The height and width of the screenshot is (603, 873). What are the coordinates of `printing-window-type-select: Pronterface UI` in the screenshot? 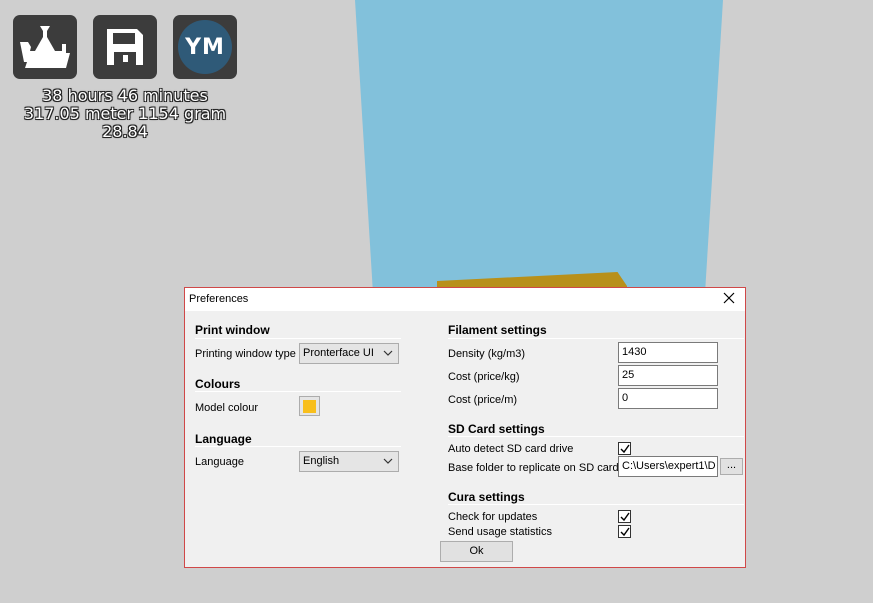 It's located at (349, 353).